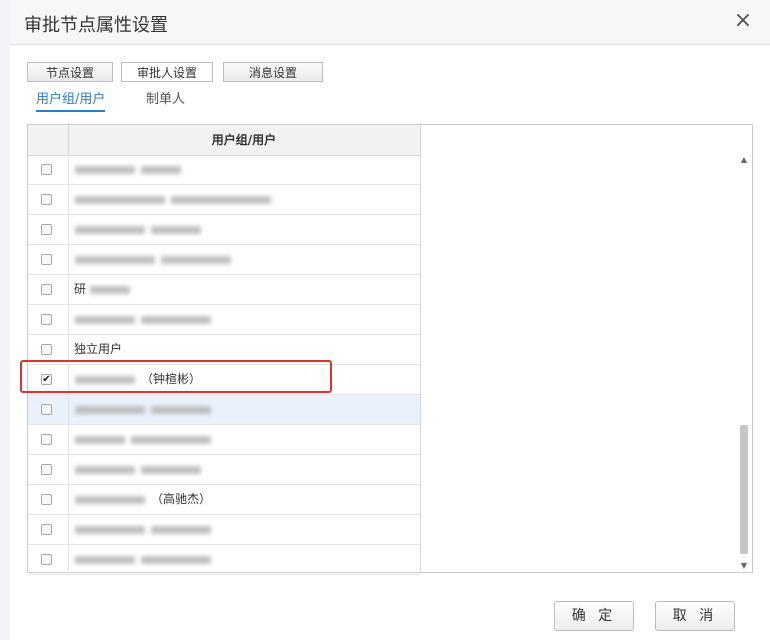 The image size is (770, 640). What do you see at coordinates (420, 348) in the screenshot?
I see `grid-divider` at bounding box center [420, 348].